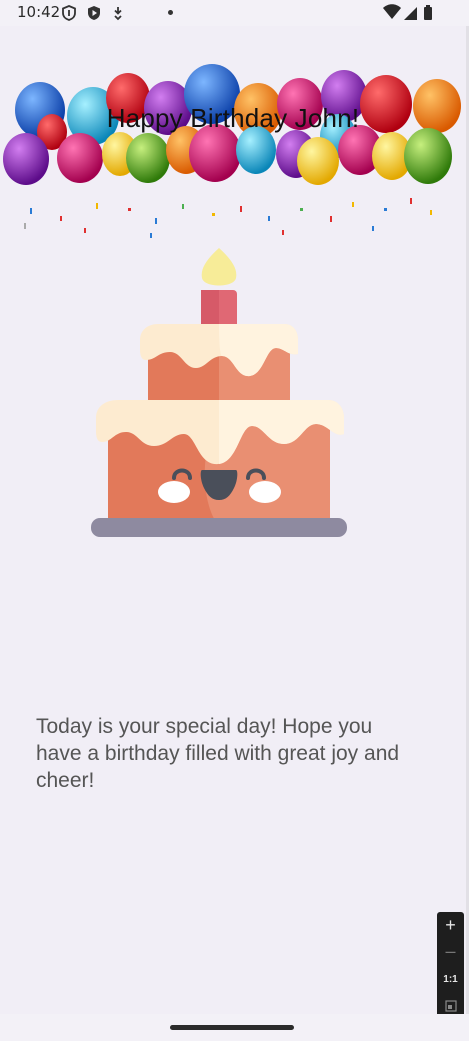 The image size is (469, 1041). What do you see at coordinates (219, 267) in the screenshot?
I see `candle-flame-icon` at bounding box center [219, 267].